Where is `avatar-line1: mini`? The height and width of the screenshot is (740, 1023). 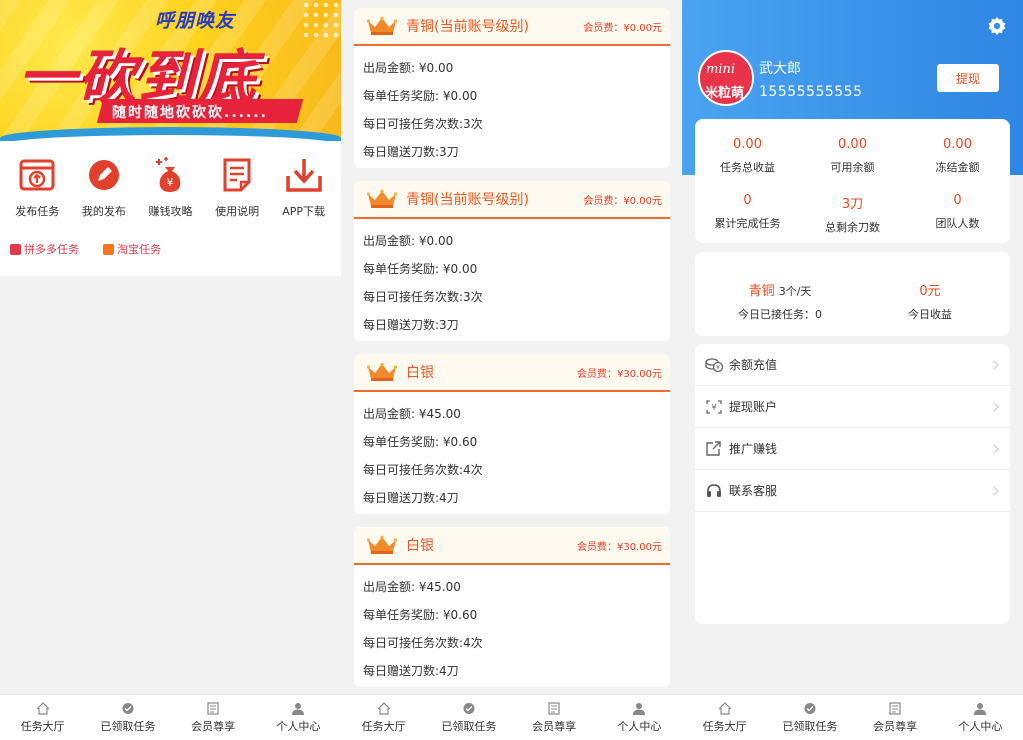 avatar-line1: mini is located at coordinates (721, 69).